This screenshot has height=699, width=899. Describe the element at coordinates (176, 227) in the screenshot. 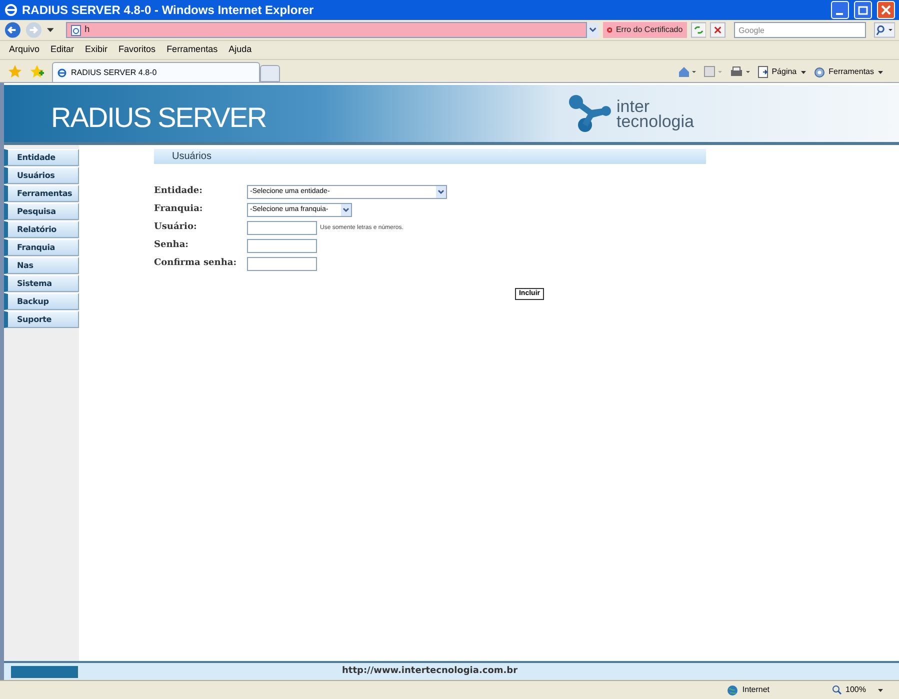

I see `field-label: Usuário:` at that location.